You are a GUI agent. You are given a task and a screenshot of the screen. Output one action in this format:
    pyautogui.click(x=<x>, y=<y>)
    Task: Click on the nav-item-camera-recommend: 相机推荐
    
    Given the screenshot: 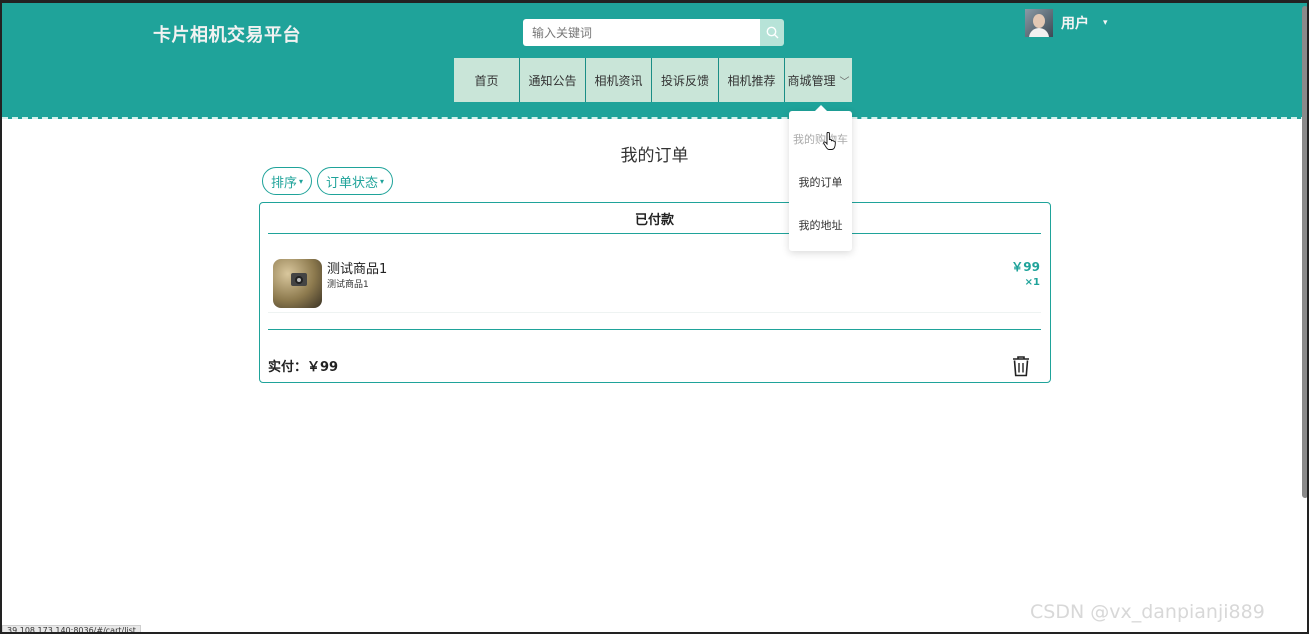 What is the action you would take?
    pyautogui.click(x=752, y=80)
    